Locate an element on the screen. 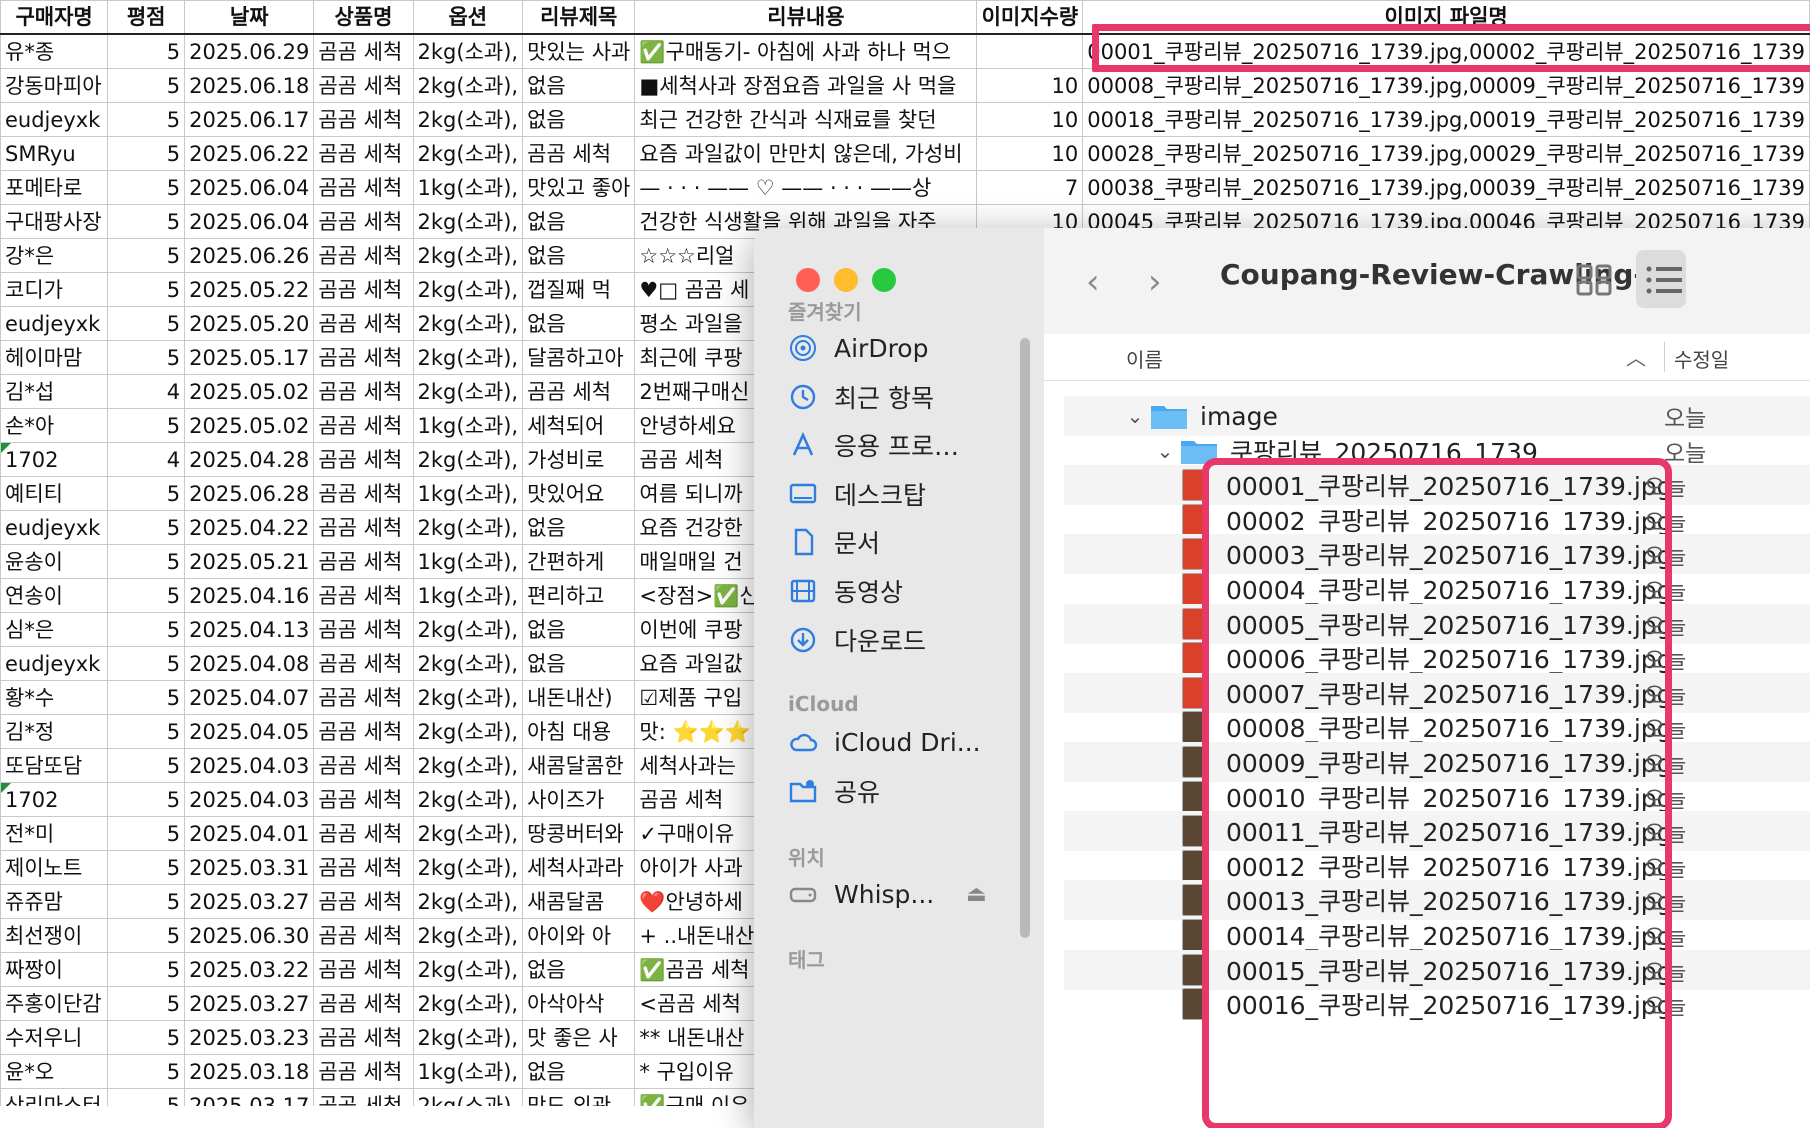  table-cell: 코디가 is located at coordinates (54, 289).